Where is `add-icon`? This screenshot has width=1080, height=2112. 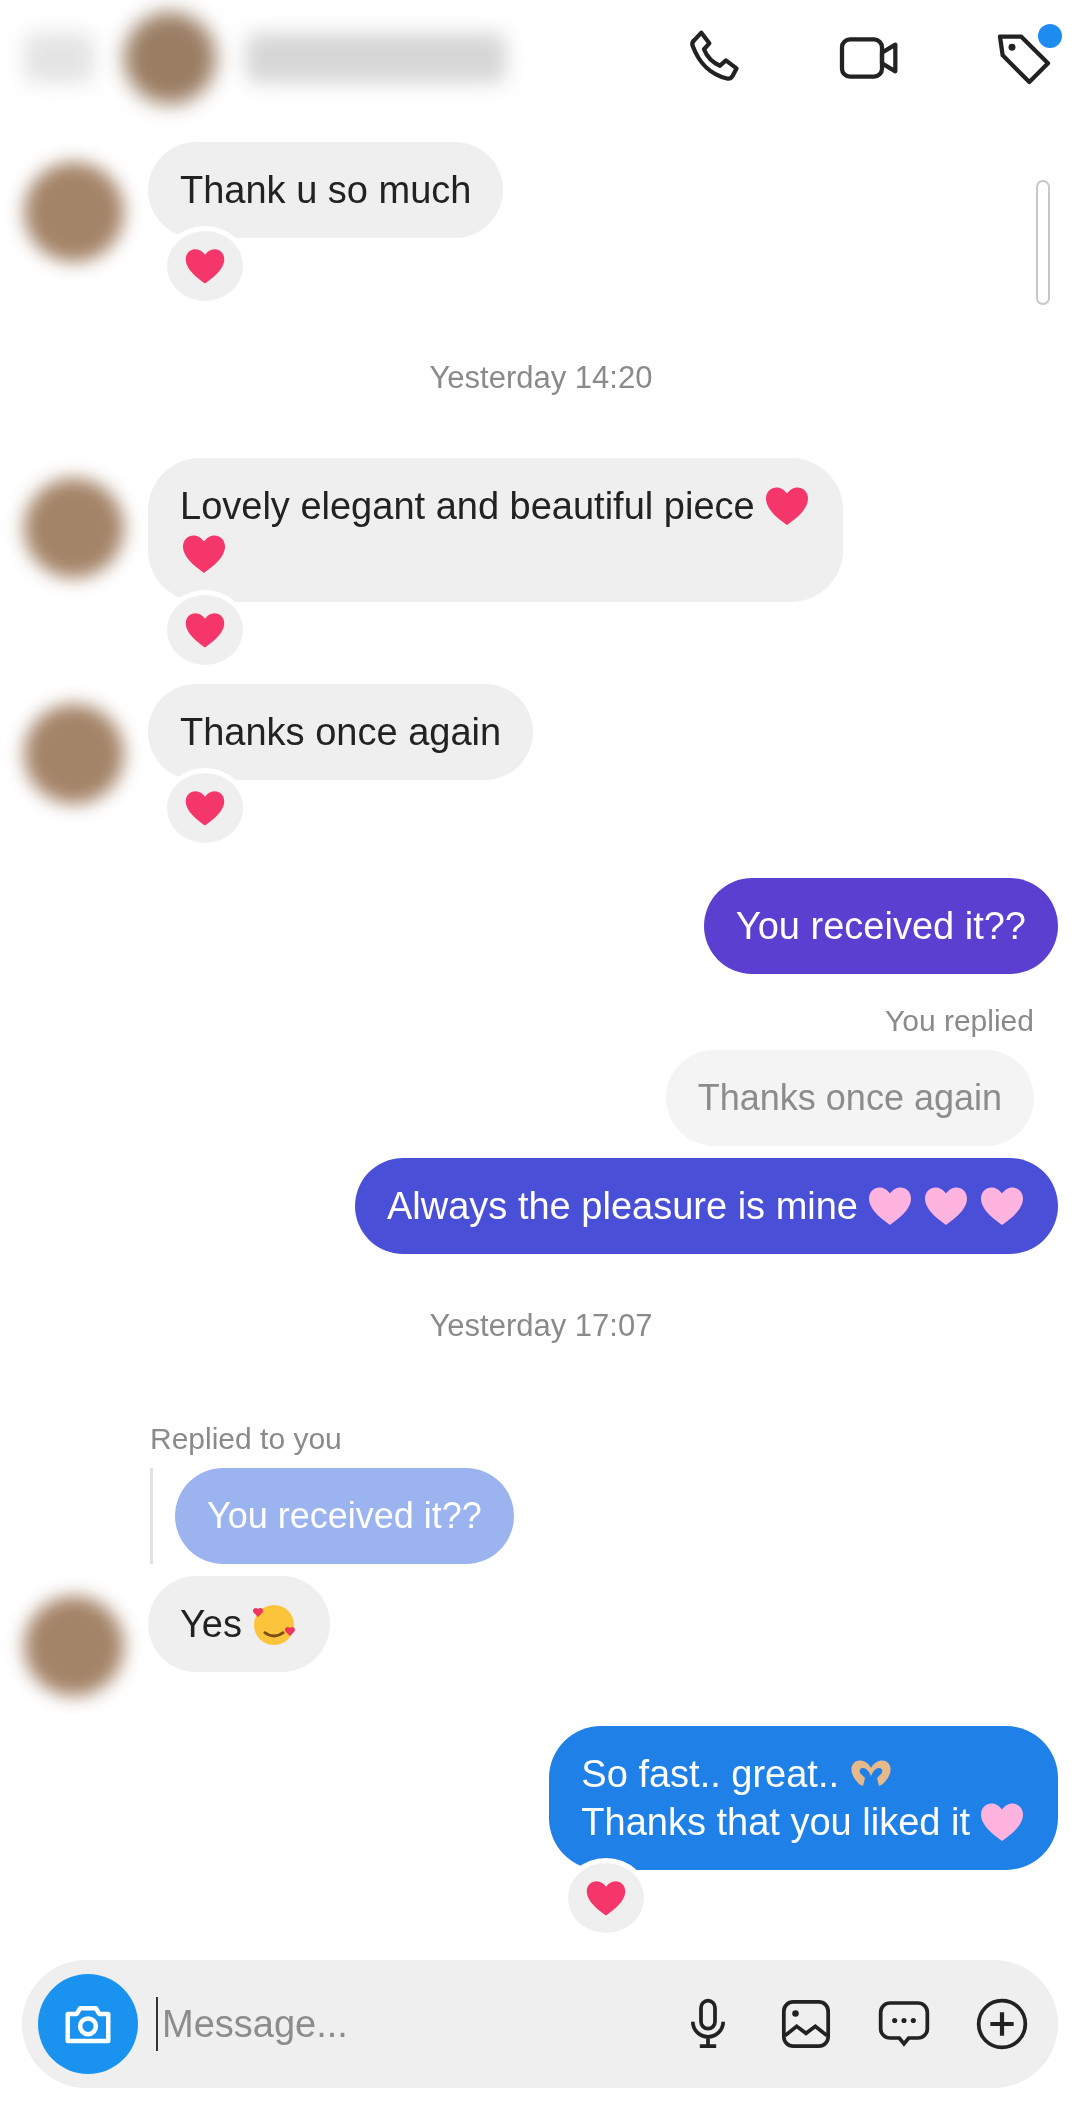 add-icon is located at coordinates (1002, 2024).